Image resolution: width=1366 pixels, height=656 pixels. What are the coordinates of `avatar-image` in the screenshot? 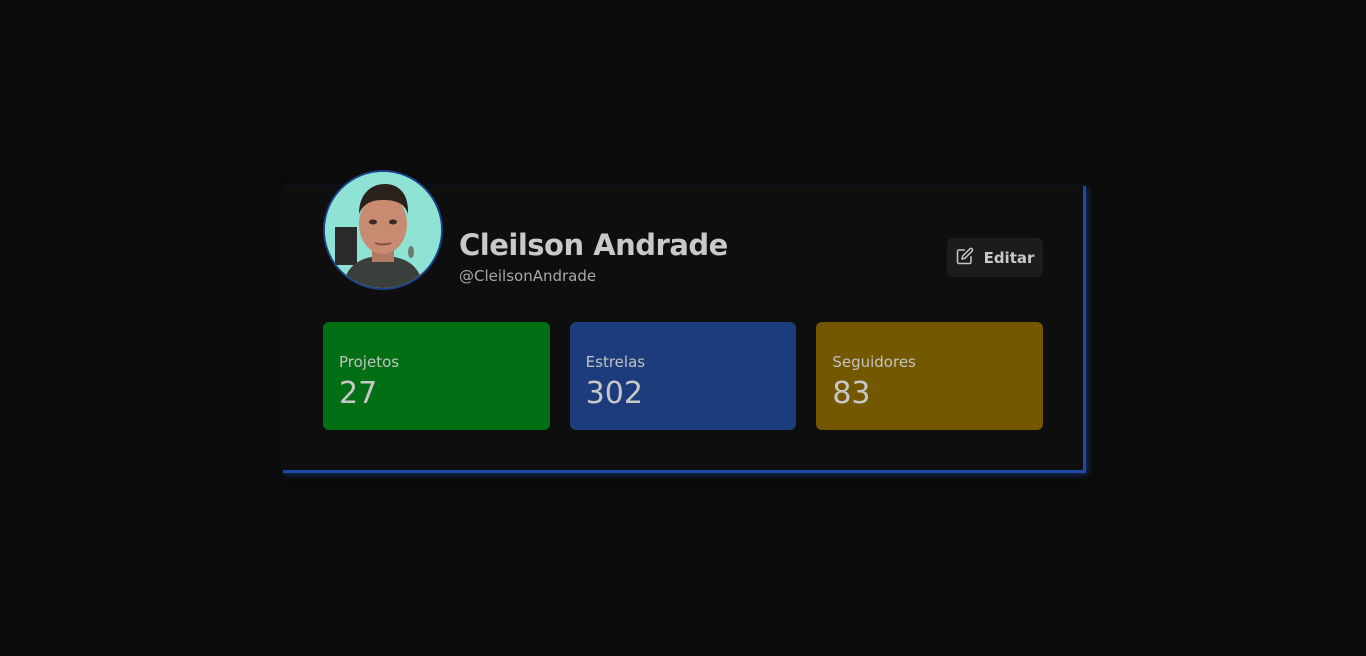 It's located at (383, 230).